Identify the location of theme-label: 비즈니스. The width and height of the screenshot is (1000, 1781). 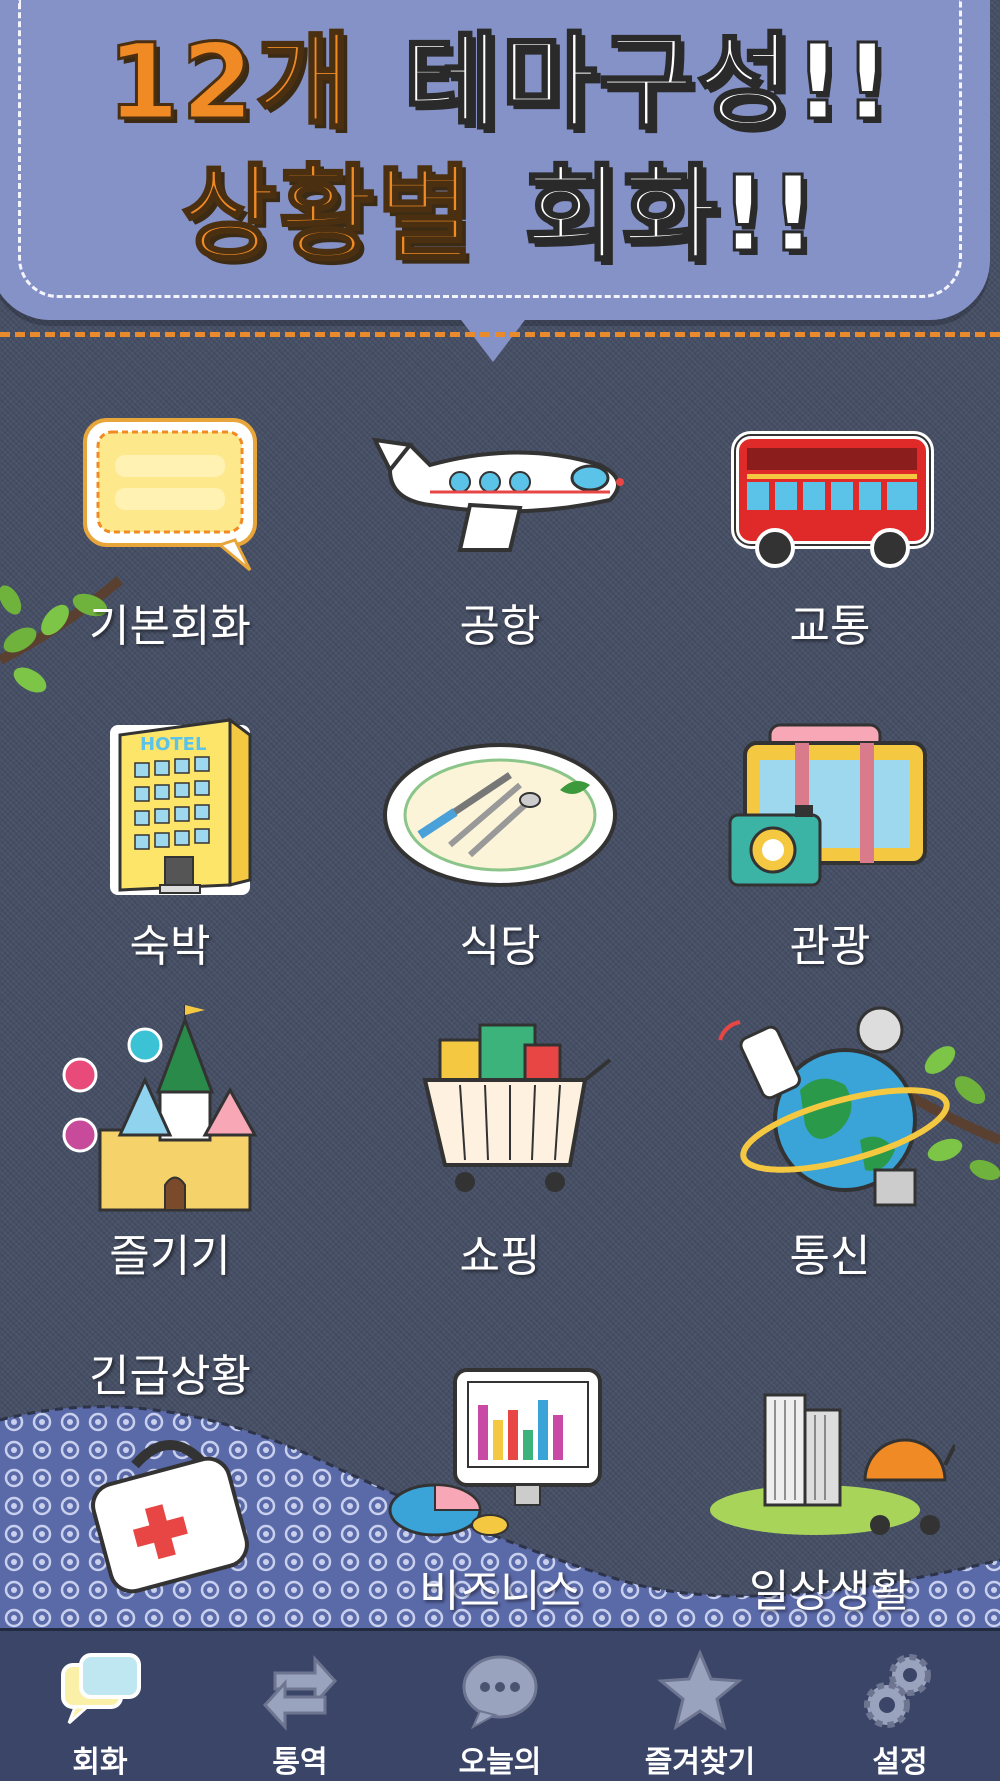
(500, 1591).